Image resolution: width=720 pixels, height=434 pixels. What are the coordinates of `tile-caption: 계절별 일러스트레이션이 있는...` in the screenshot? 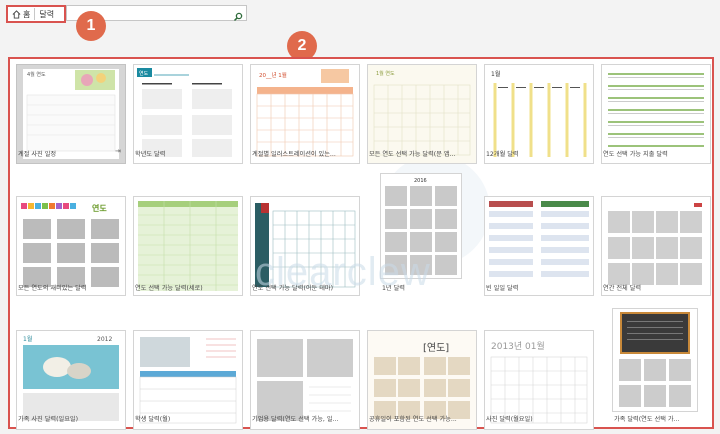 It's located at (294, 154).